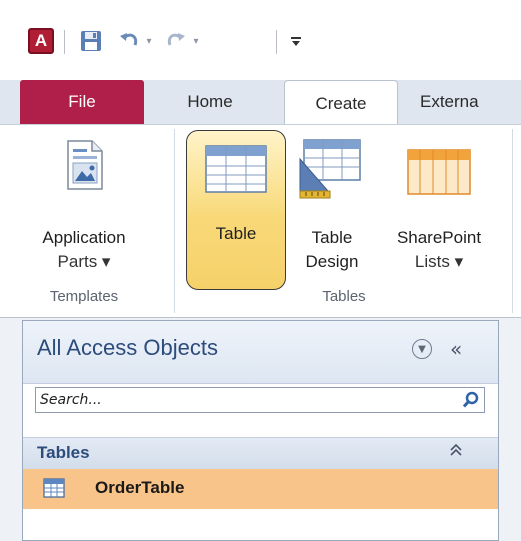 This screenshot has width=521, height=541. What do you see at coordinates (85, 165) in the screenshot?
I see `application-parts-icon` at bounding box center [85, 165].